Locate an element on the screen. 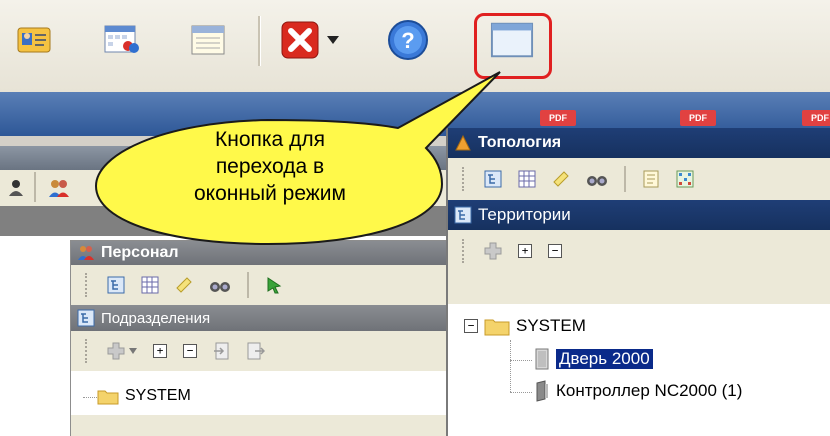  callout-text: Кнопка для перехода в оконный режим is located at coordinates (270, 166).